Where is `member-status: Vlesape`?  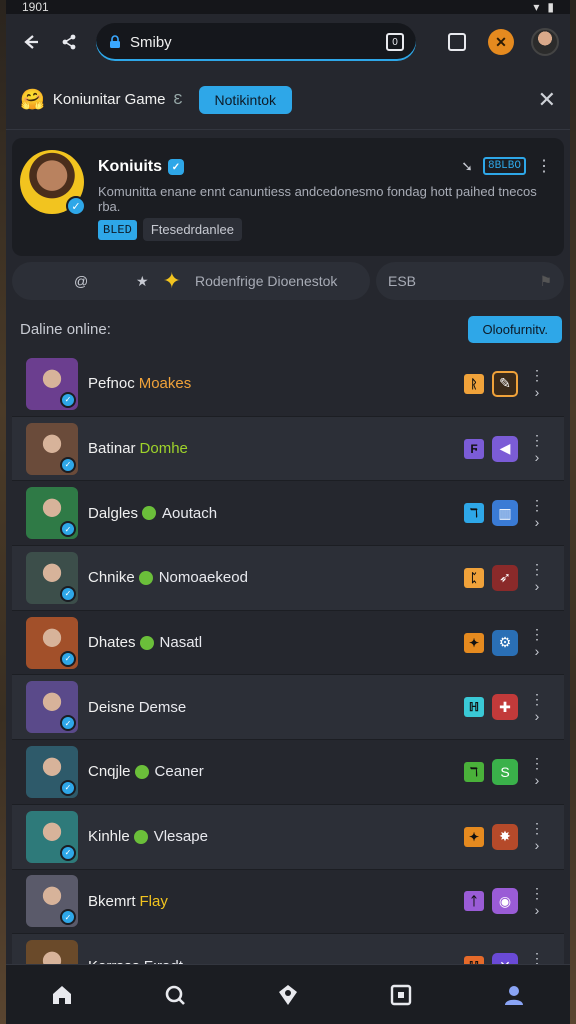
member-status: Vlesape is located at coordinates (180, 837).